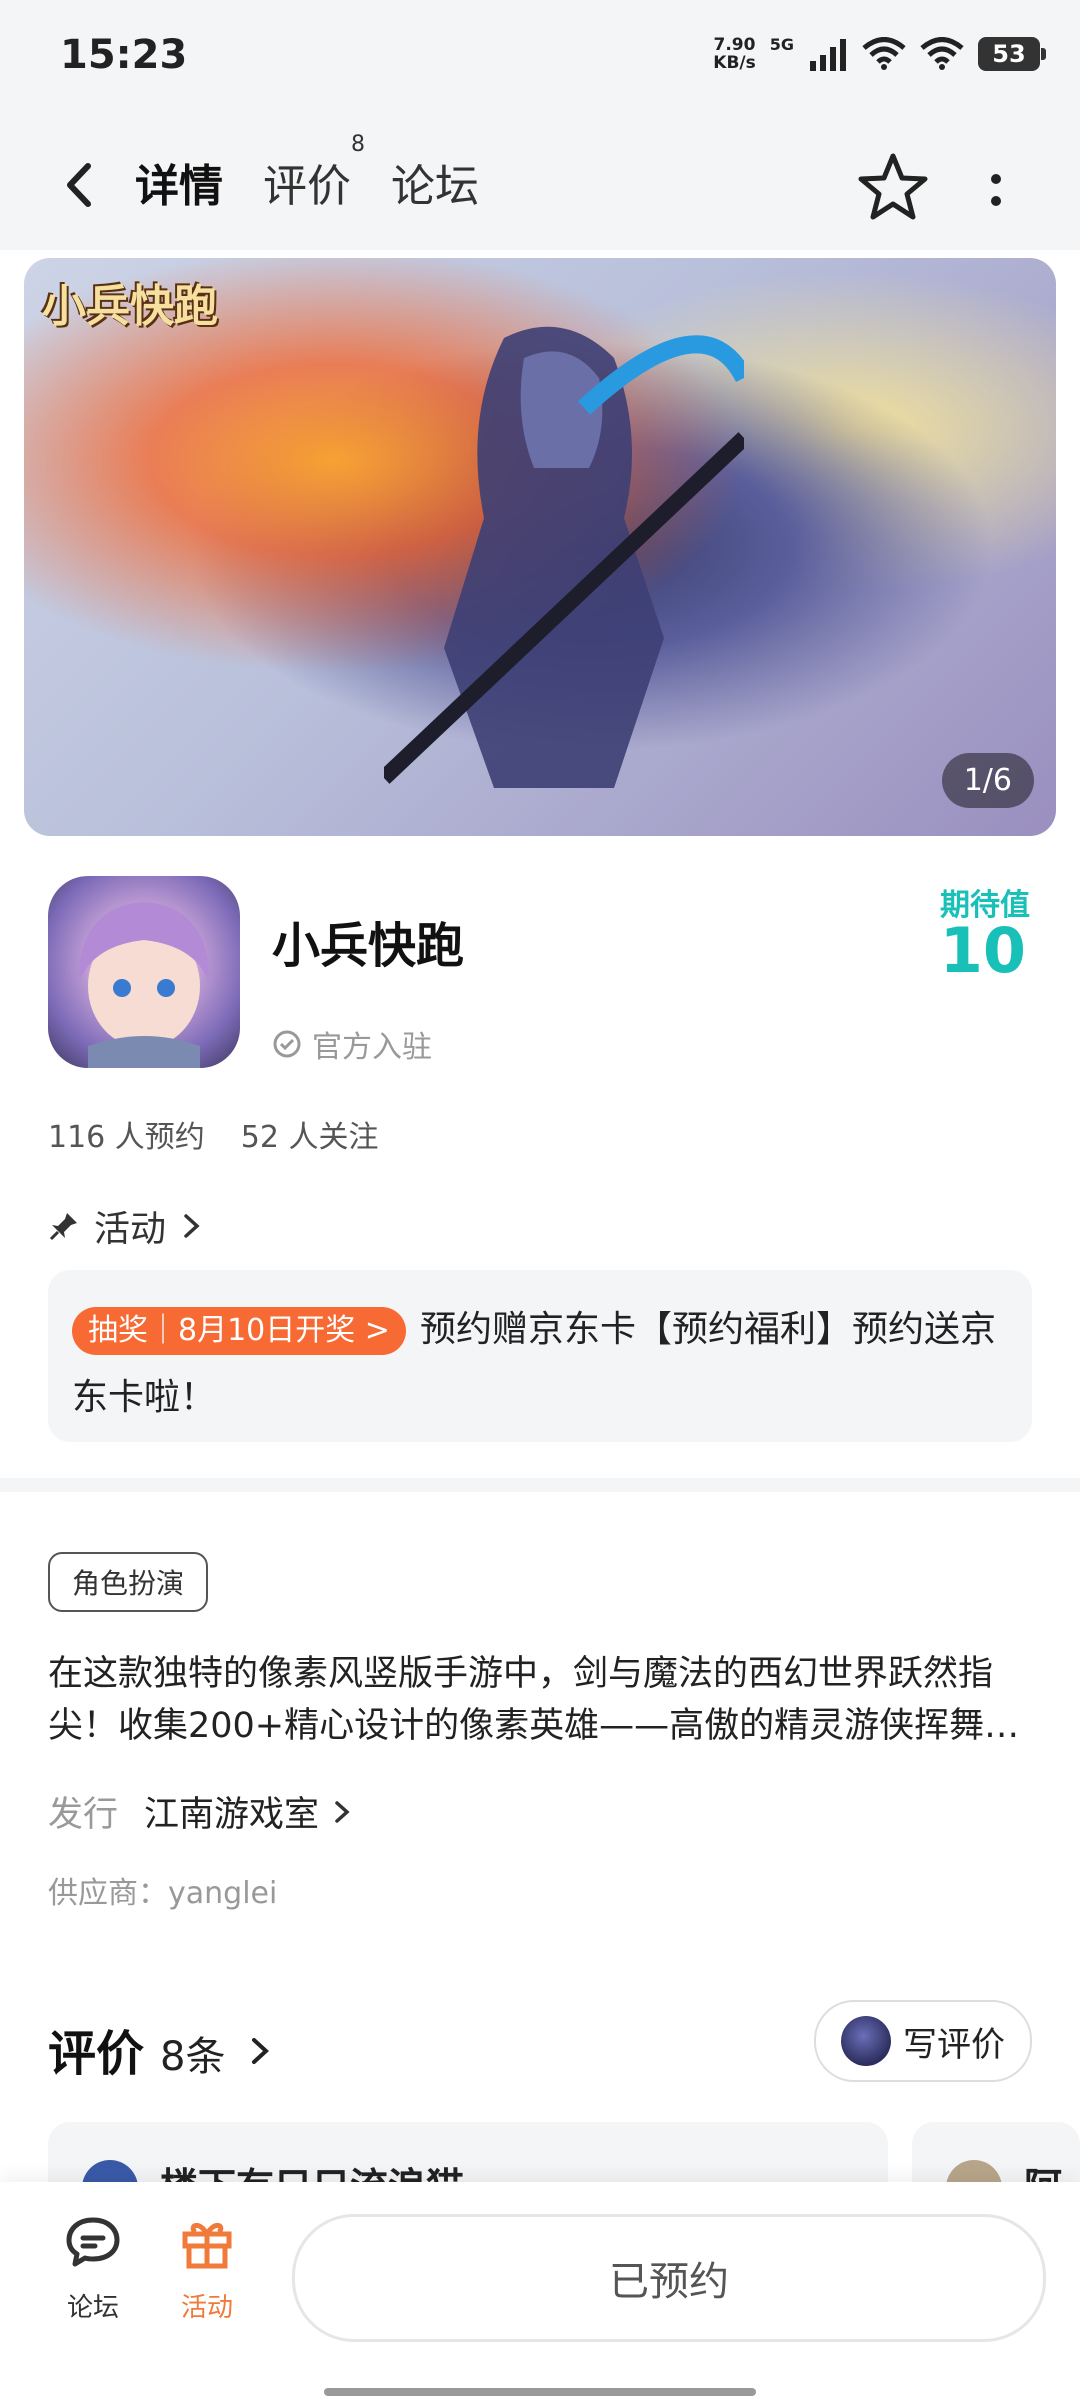 Image resolution: width=1080 pixels, height=2400 pixels. I want to click on game-logo: 小兵快跑, so click(130, 306).